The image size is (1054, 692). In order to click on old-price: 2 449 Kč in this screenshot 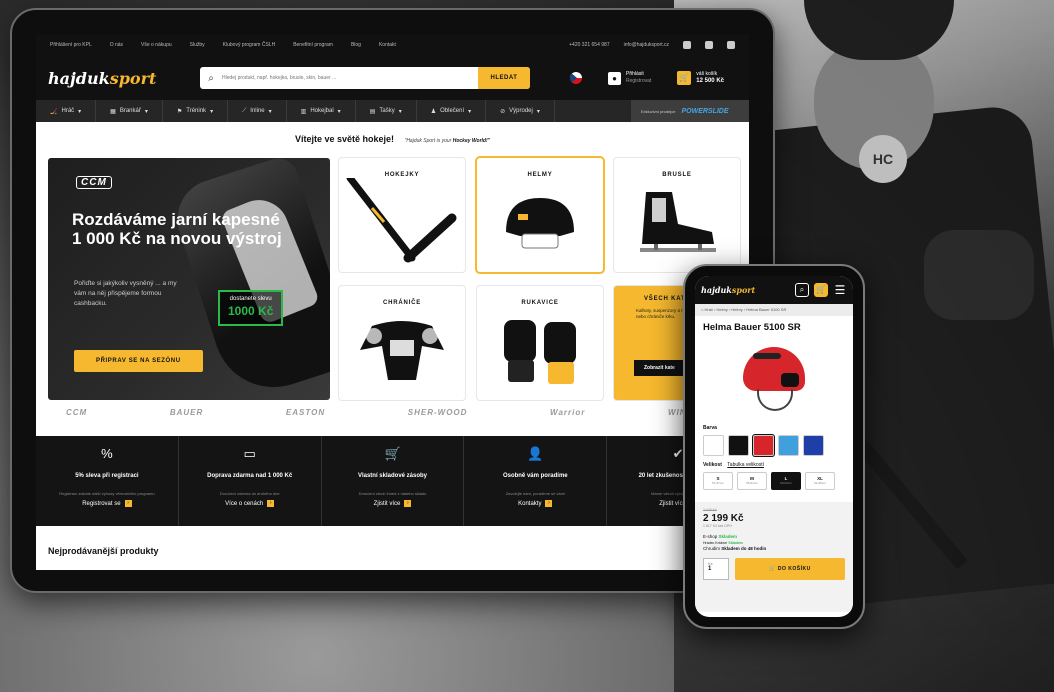, I will do `click(710, 510)`.